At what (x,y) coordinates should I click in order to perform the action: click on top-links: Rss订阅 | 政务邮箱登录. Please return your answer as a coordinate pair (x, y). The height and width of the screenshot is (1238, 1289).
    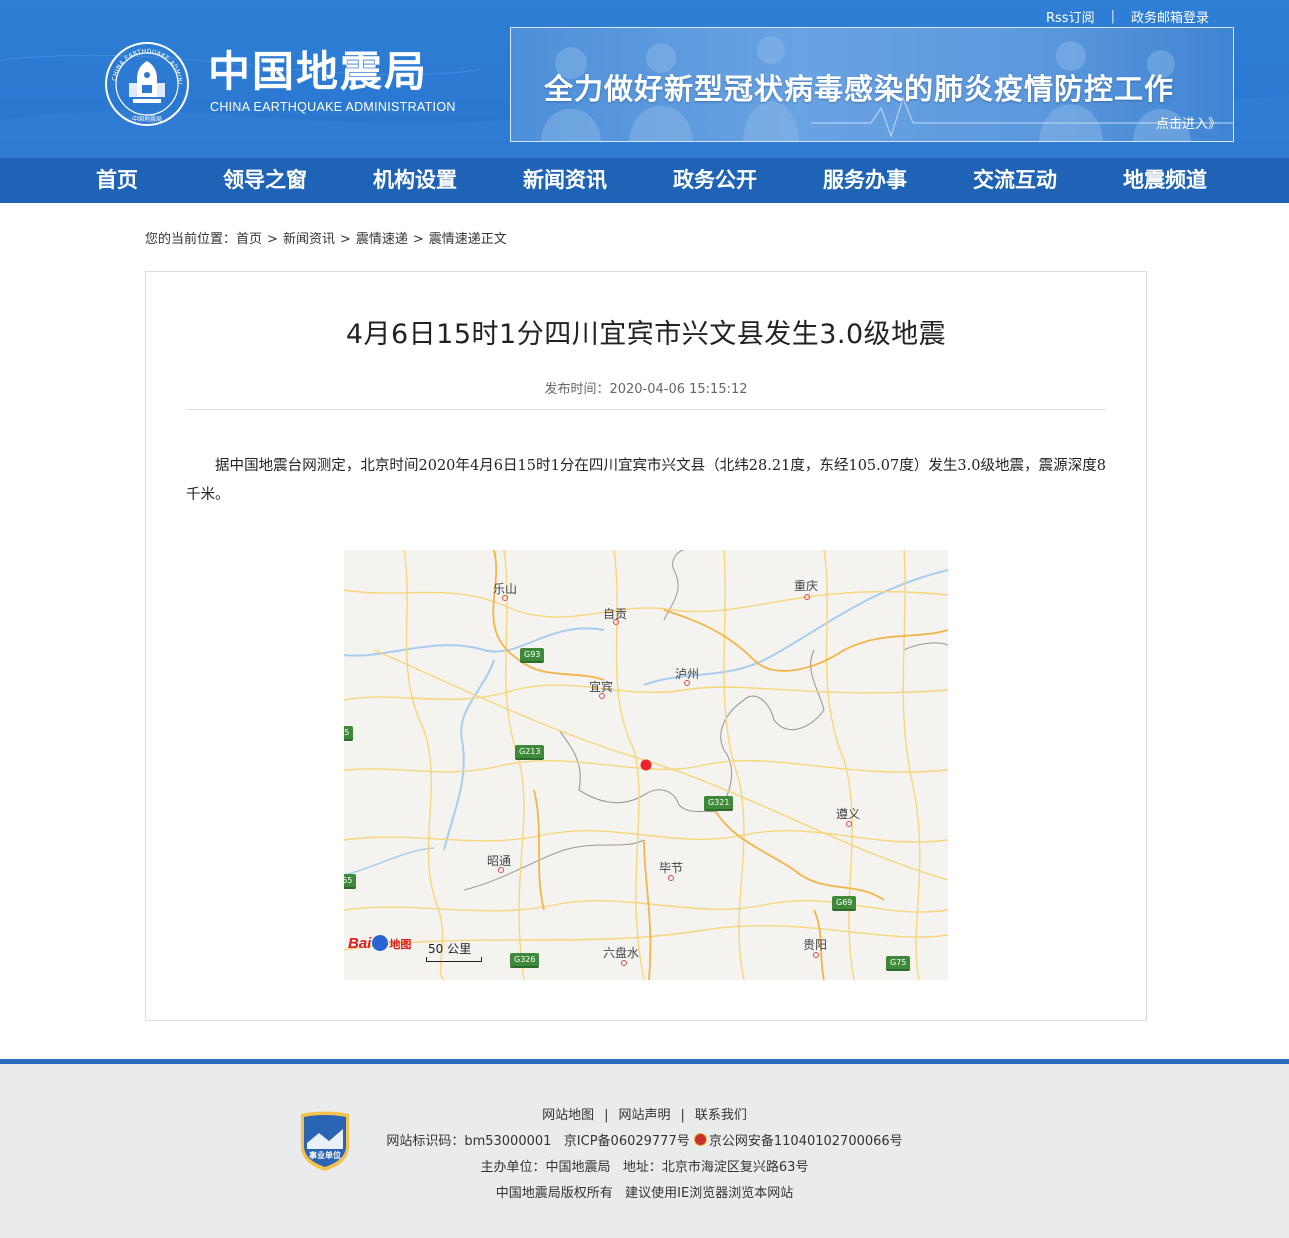
    Looking at the image, I should click on (1127, 16).